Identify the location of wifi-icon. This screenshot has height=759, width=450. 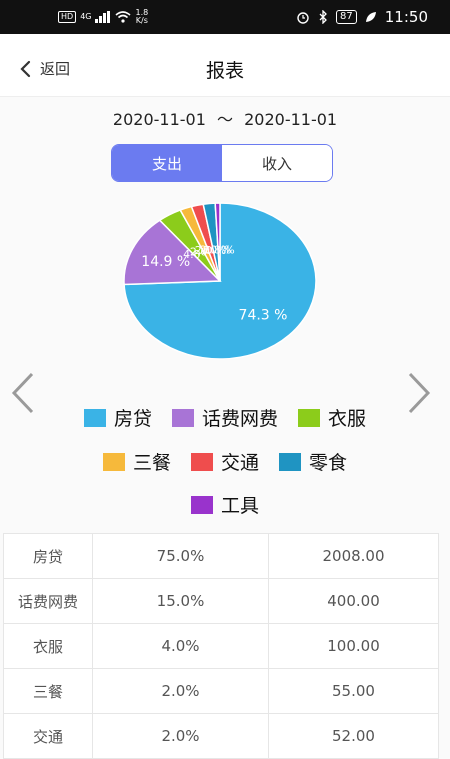
(123, 17).